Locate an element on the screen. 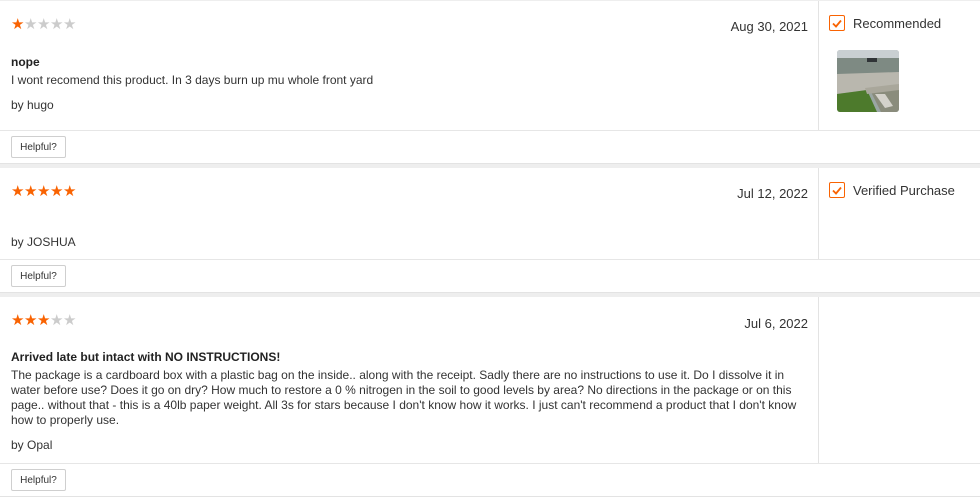  recommended-badge: Recommended is located at coordinates (885, 23).